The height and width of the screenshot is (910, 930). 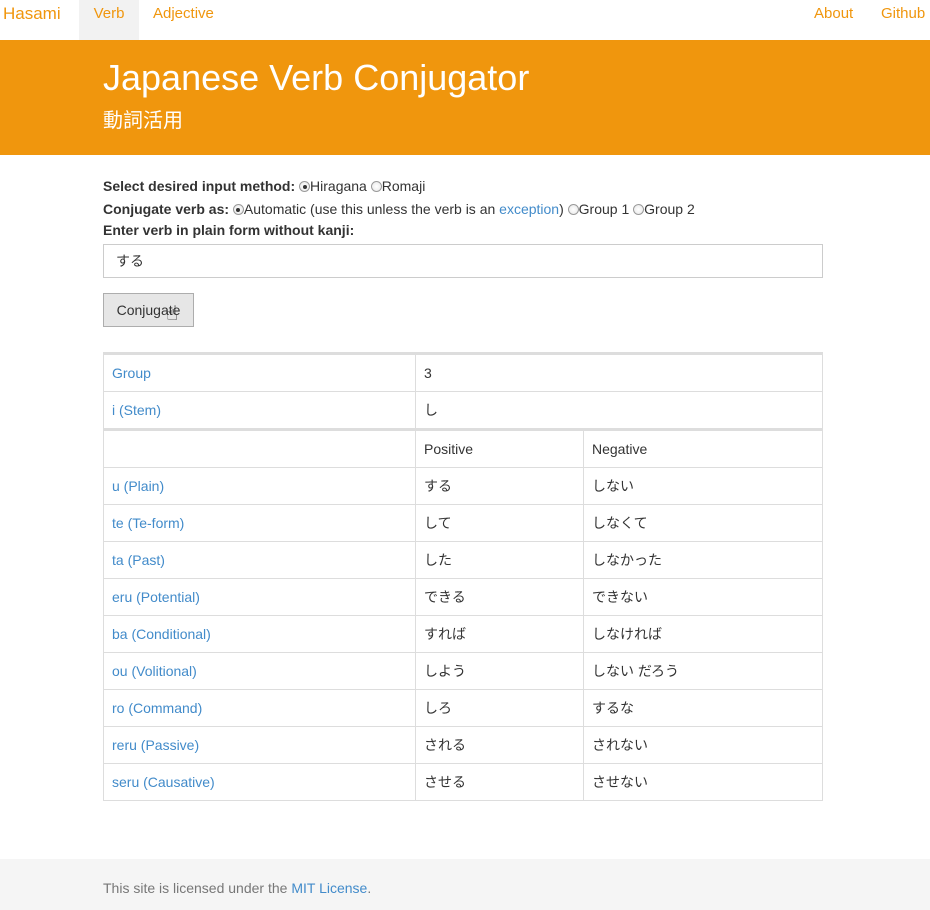 I want to click on verb-info-table: Group 3 i (Stem) し, so click(x=463, y=390).